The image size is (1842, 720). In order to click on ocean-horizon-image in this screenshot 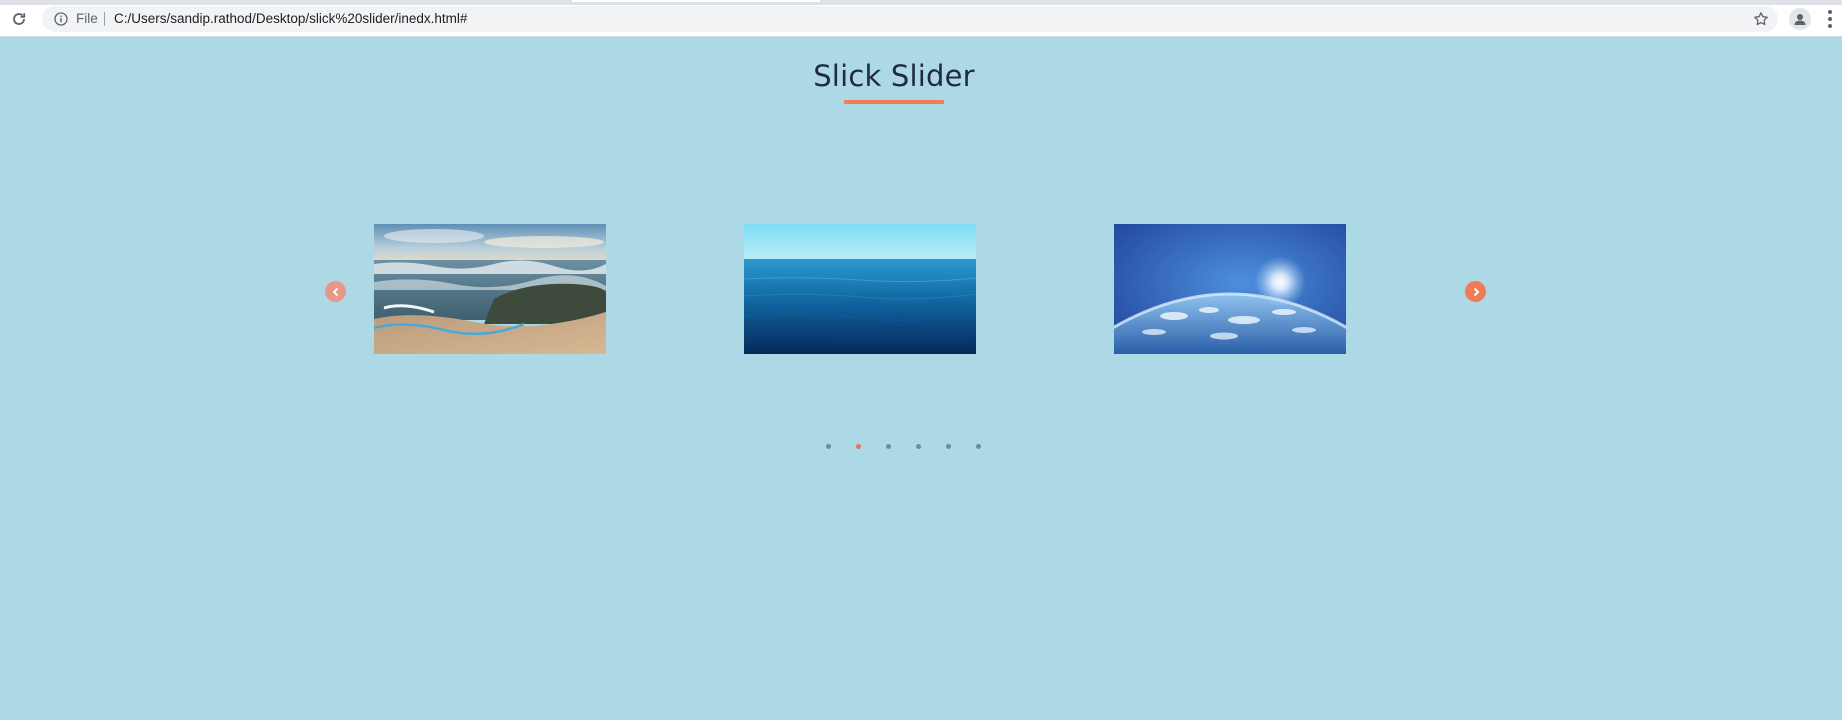, I will do `click(860, 289)`.